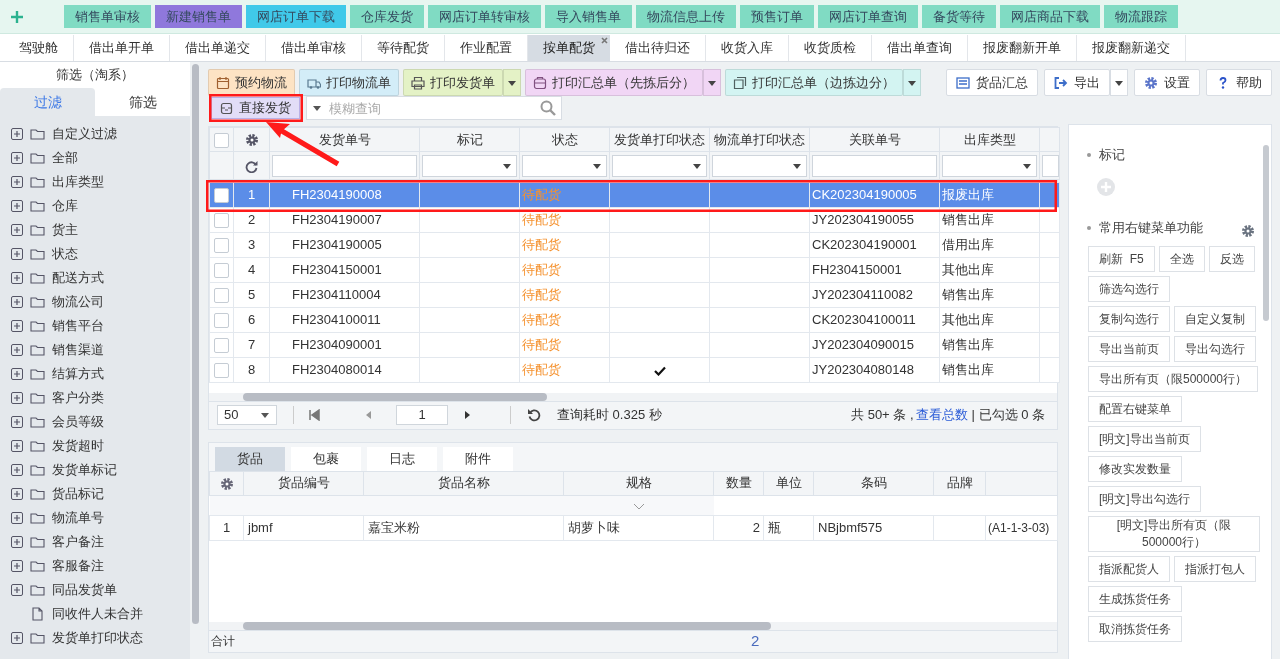  I want to click on toolbar-button: 打印发货单, so click(453, 82).